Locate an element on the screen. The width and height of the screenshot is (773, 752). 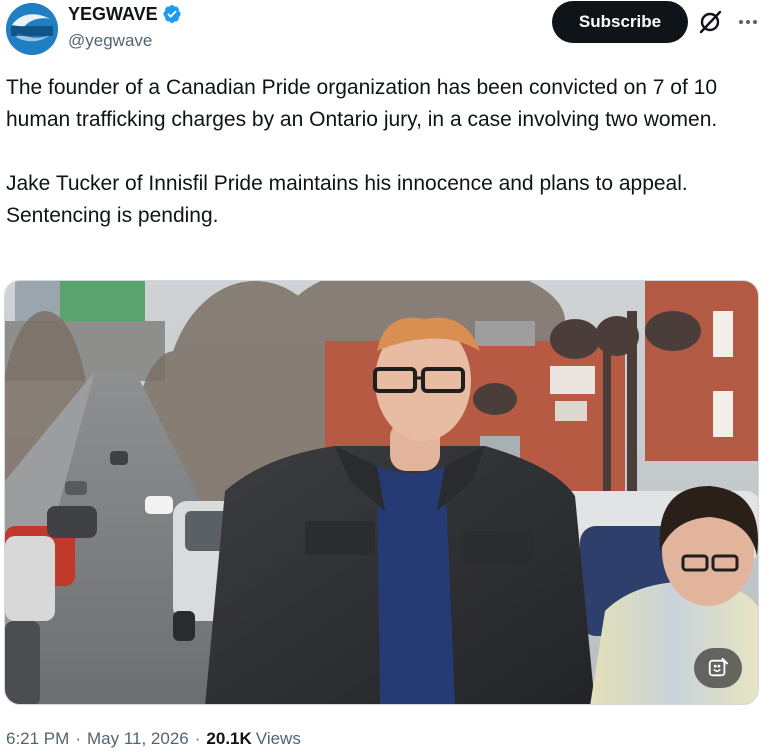
image-description-icon is located at coordinates (718, 667).